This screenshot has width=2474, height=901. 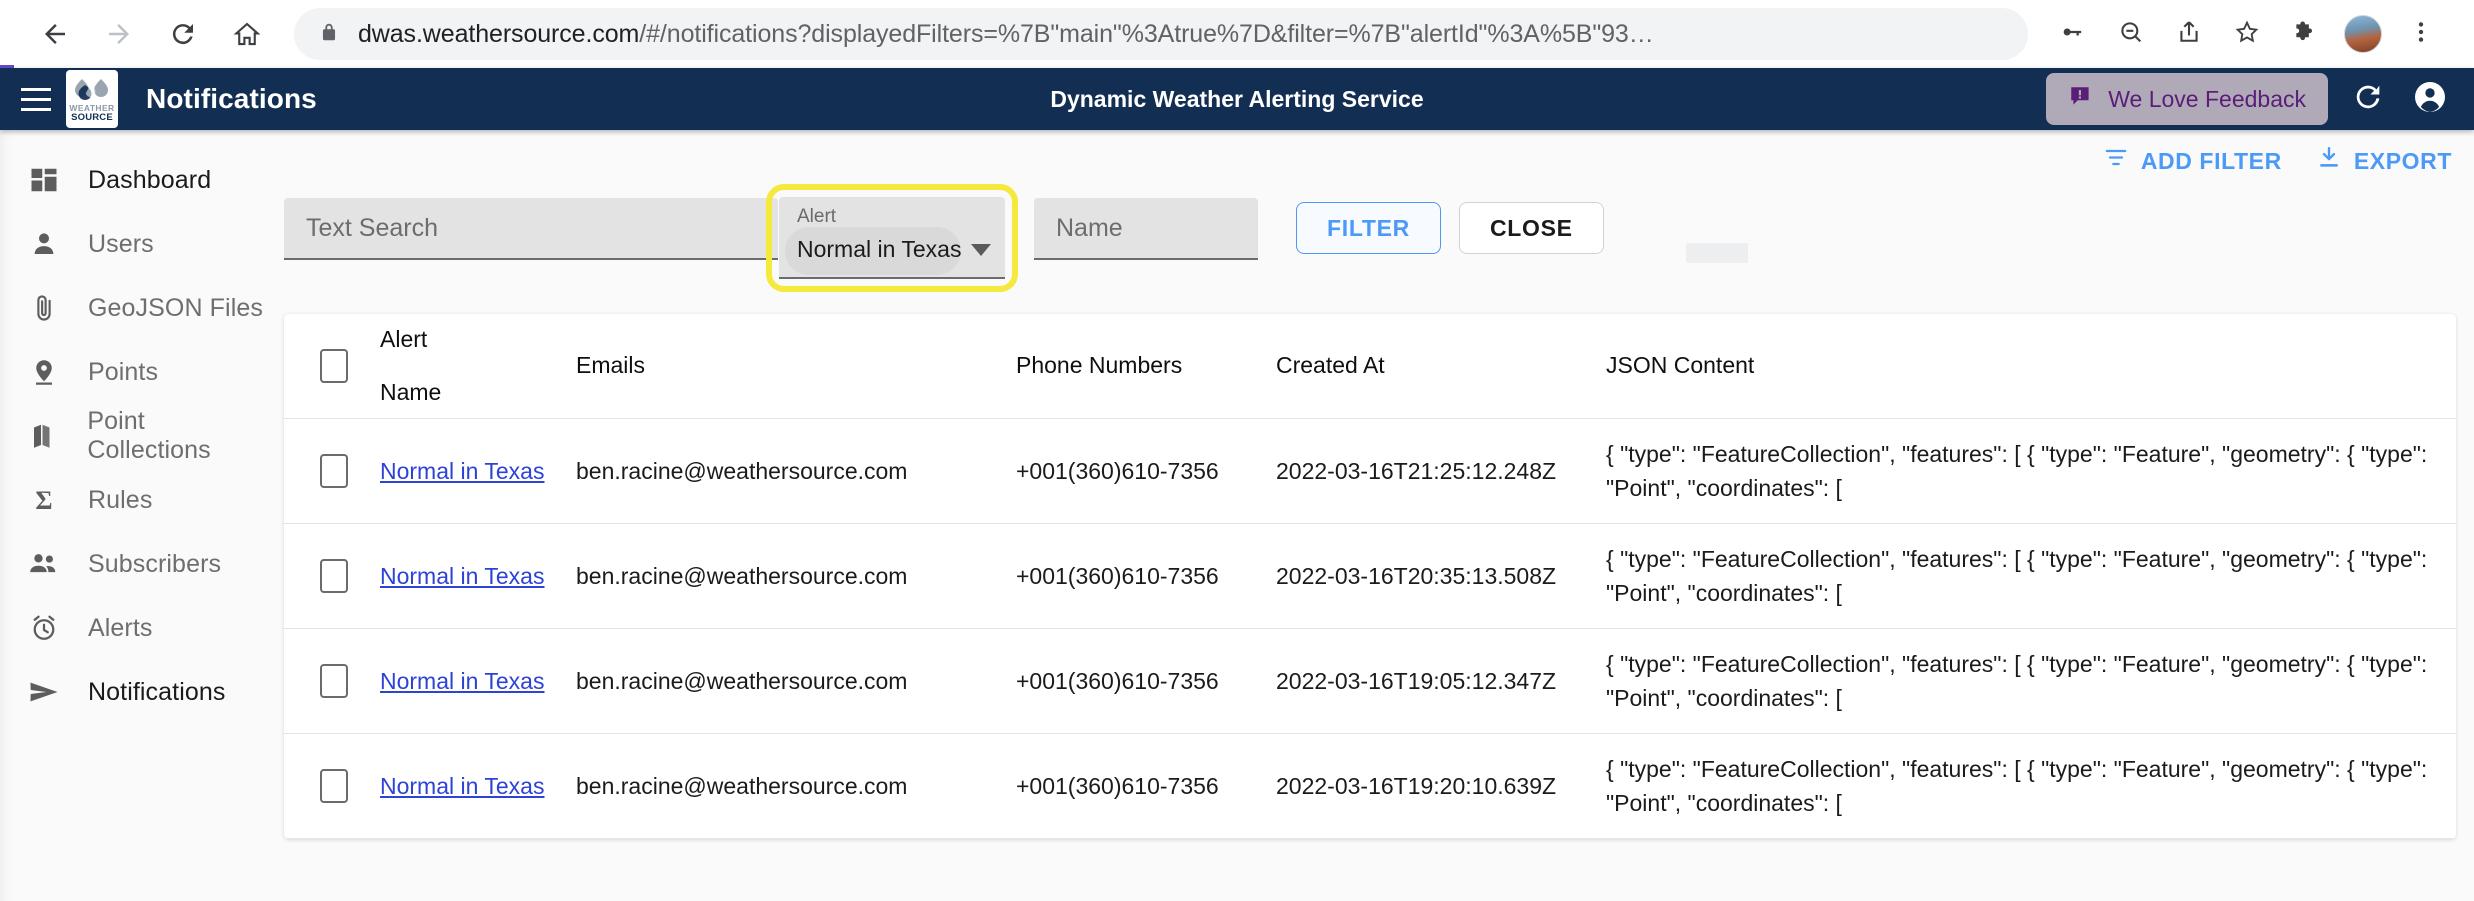 What do you see at coordinates (1441, 471) in the screenshot?
I see `cell-created-at: 2022-03-16T21:25:12.248Z` at bounding box center [1441, 471].